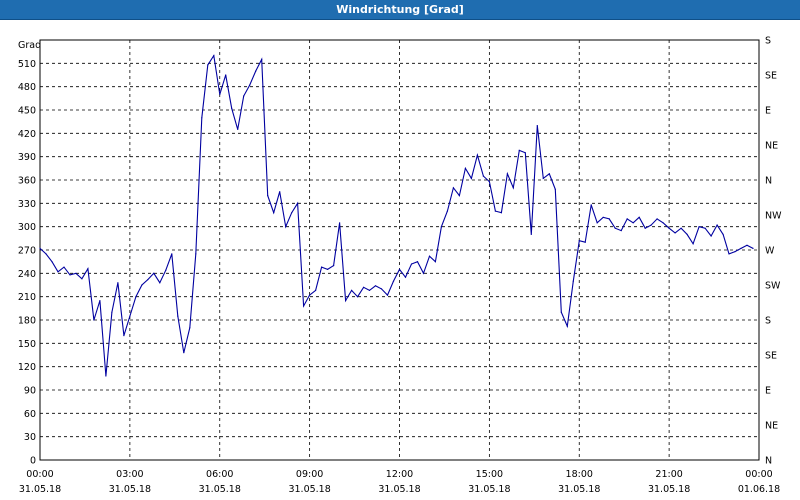  Describe the element at coordinates (30, 437) in the screenshot. I see `y-tick-label: 30` at that location.